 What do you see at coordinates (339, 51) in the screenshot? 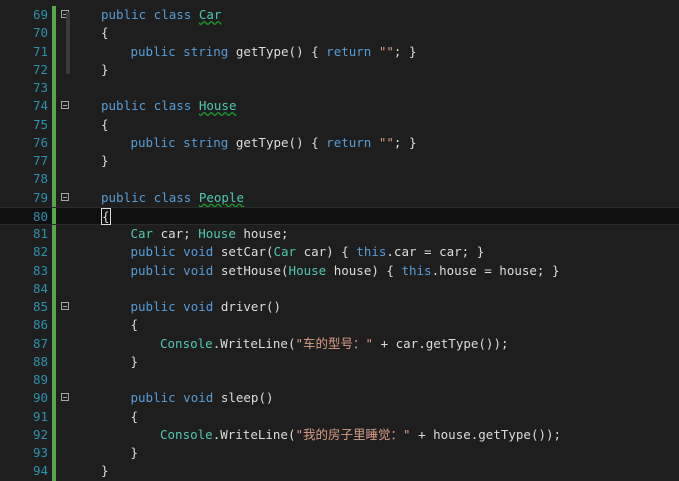
I see `code-line: 71 public string getType() { return ""; }` at bounding box center [339, 51].